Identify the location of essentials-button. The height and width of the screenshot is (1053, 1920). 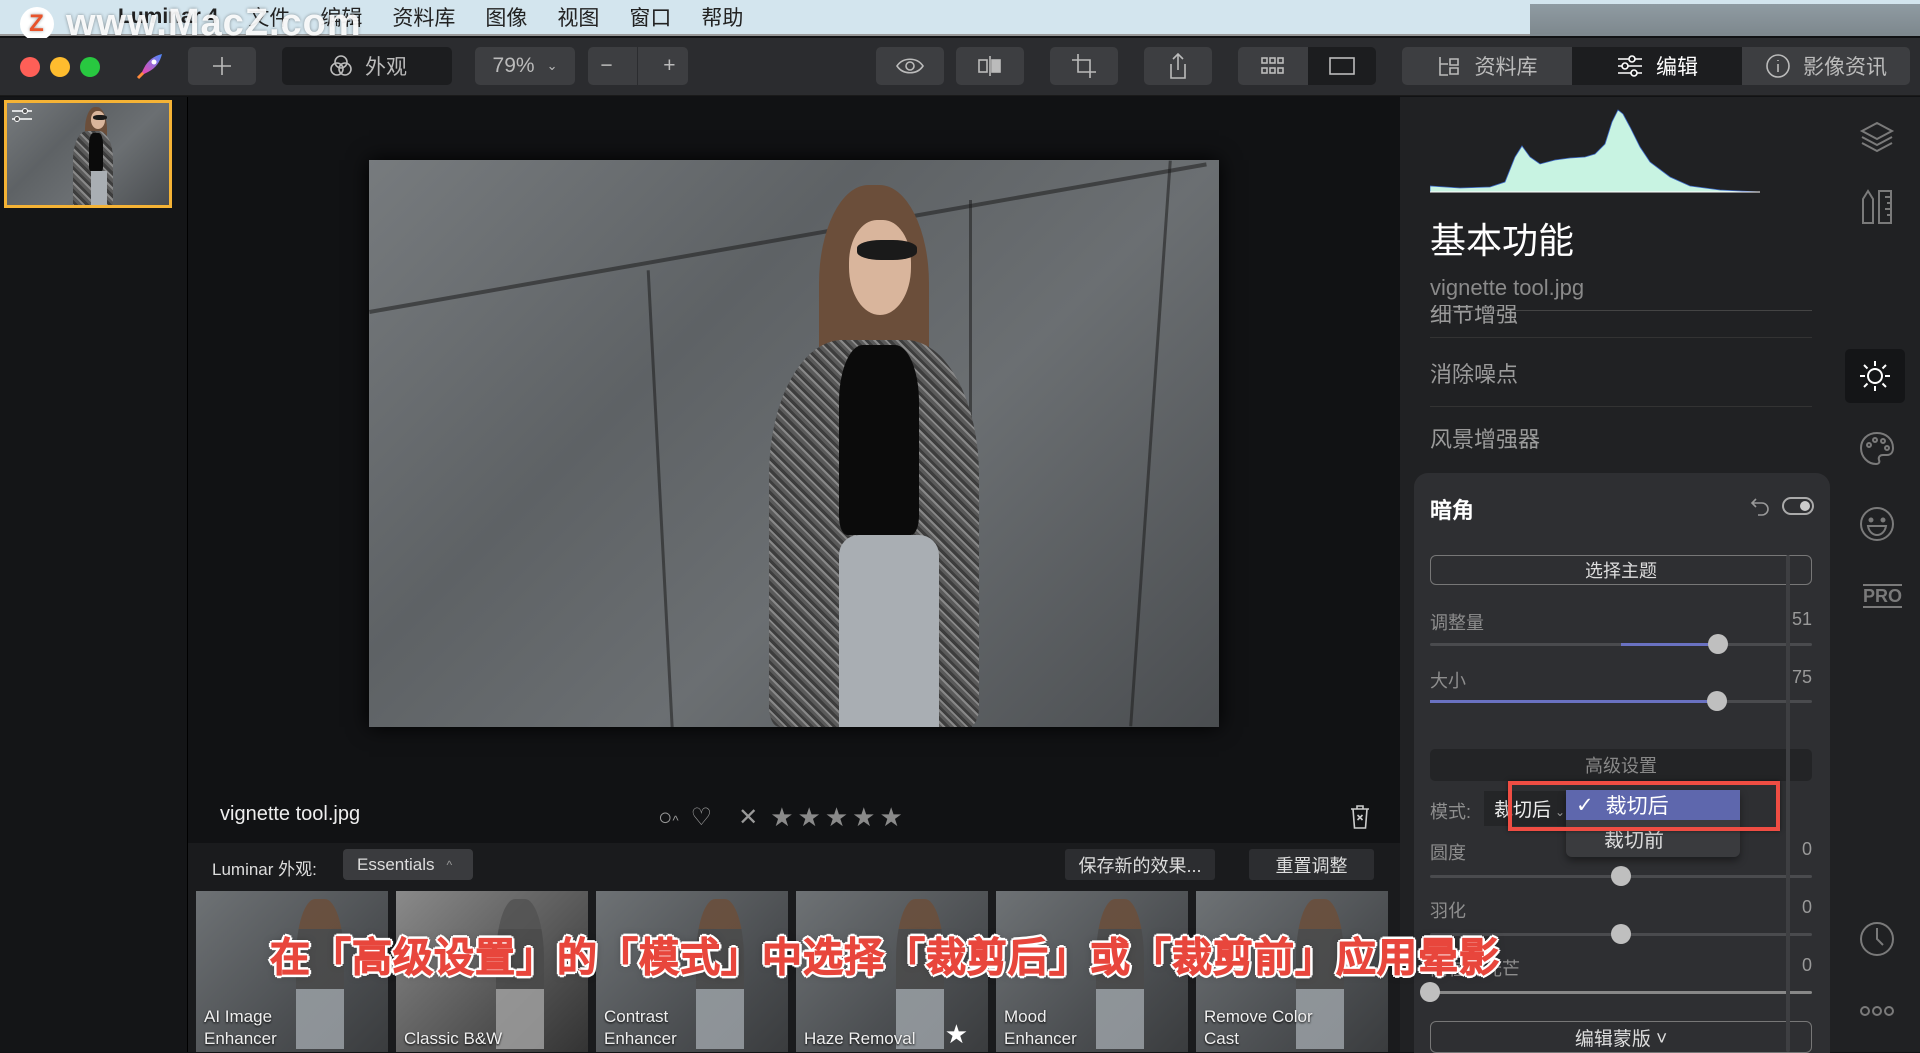
(1875, 376).